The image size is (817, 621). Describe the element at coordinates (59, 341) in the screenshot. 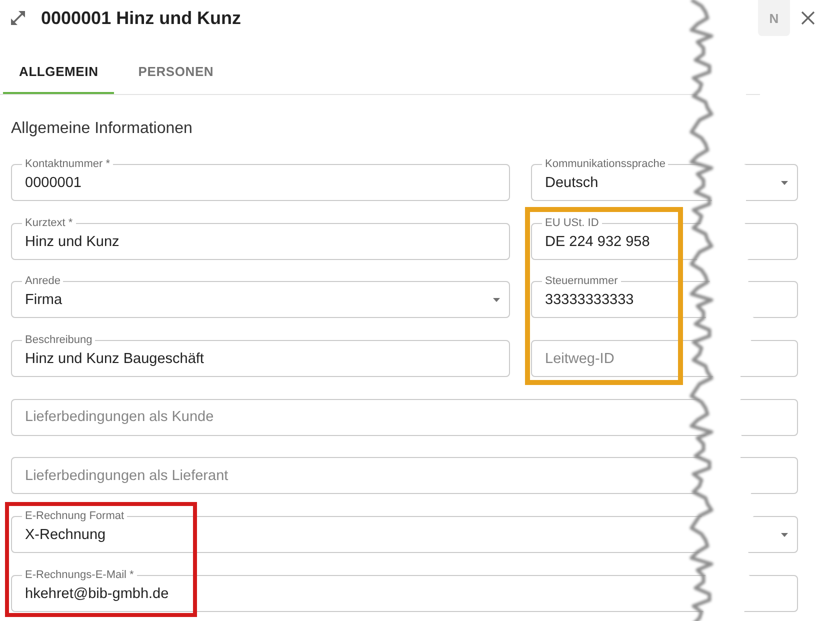

I see `field-label: Beschreibung` at that location.